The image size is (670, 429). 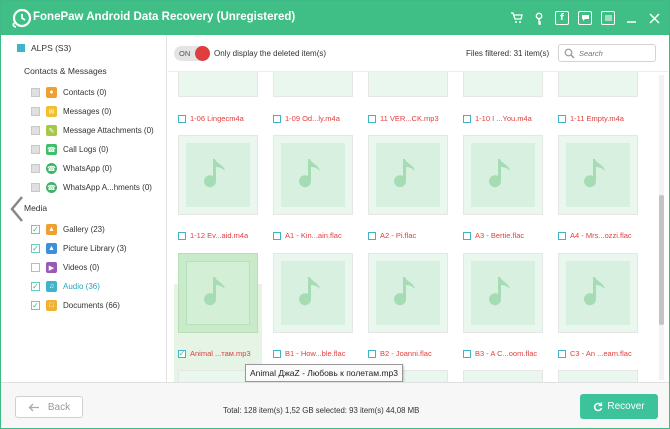 What do you see at coordinates (75, 305) in the screenshot?
I see `sidebar-item-documents: ✓ □ Documents (66)` at bounding box center [75, 305].